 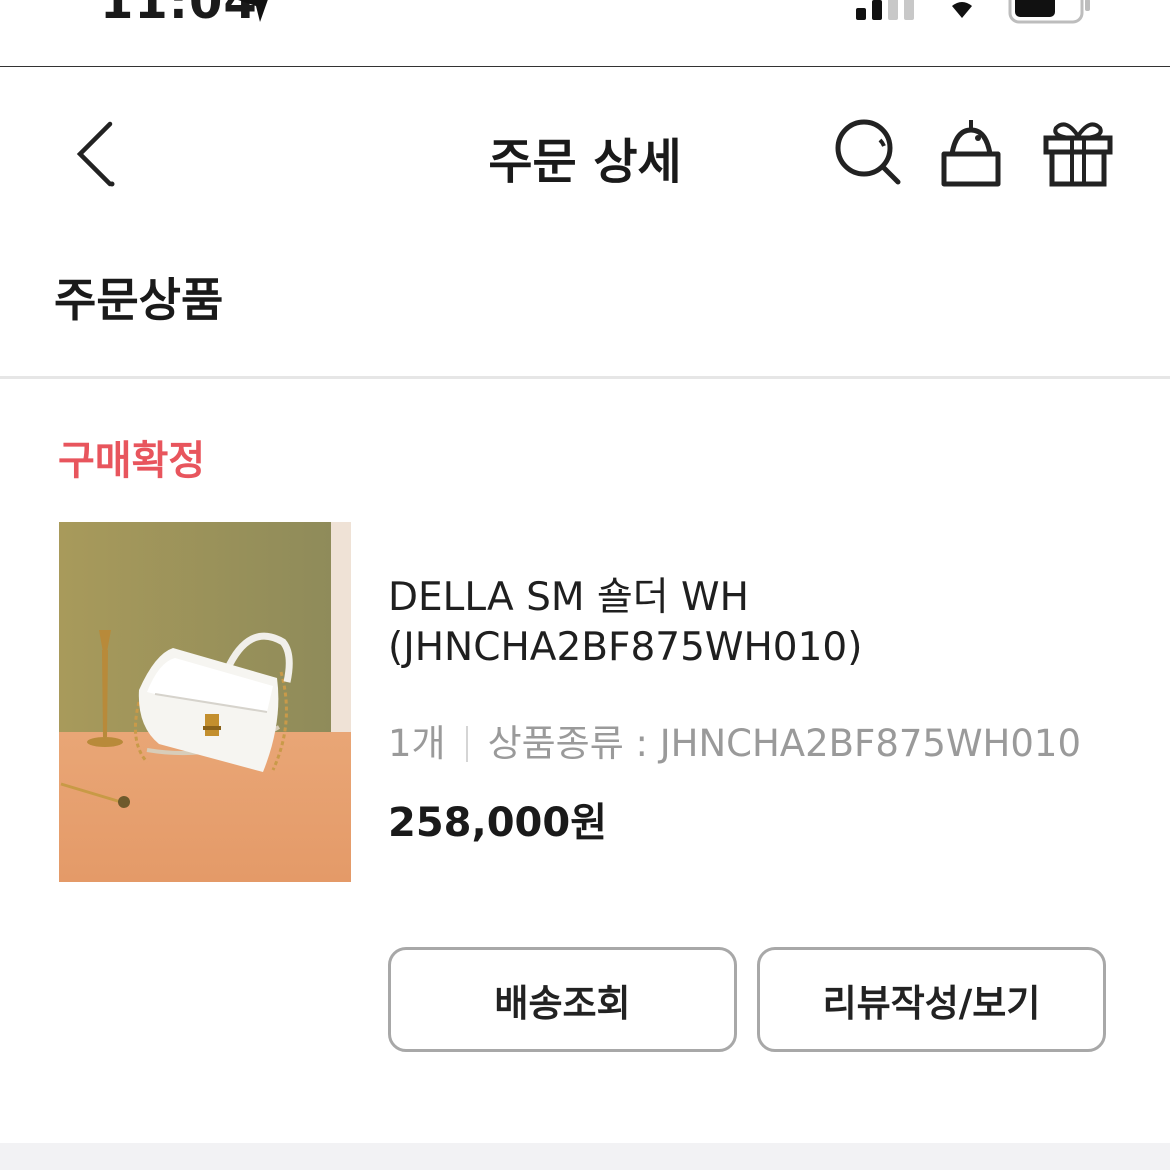 What do you see at coordinates (625, 647) in the screenshot?
I see `product-name-line2: (JHNCHA2BF875WH010)` at bounding box center [625, 647].